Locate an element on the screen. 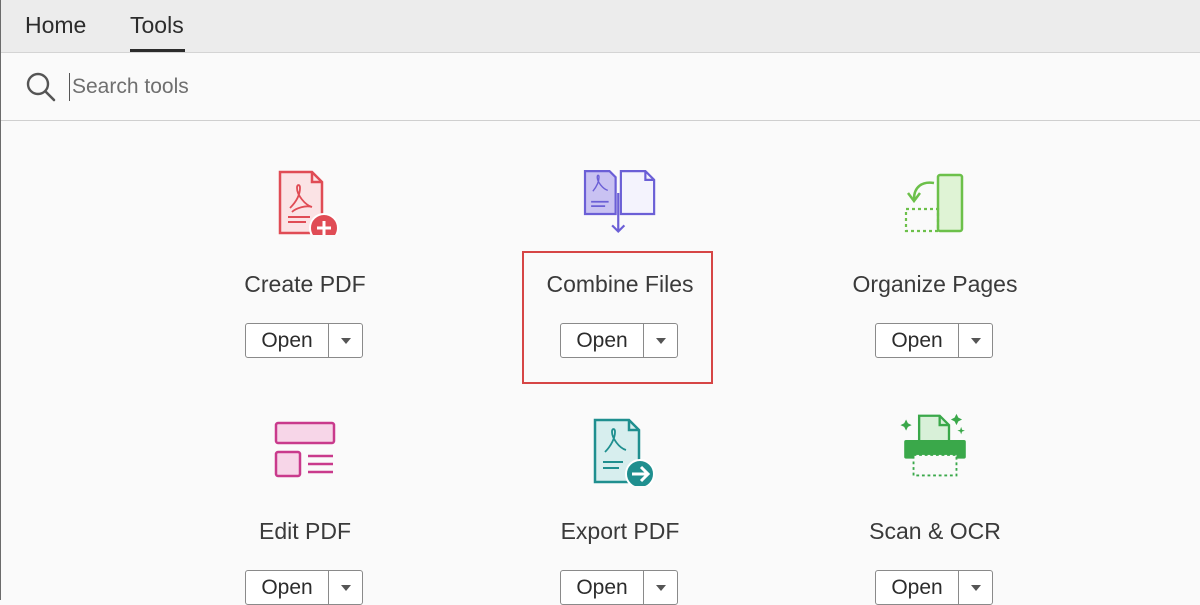 The image size is (1200, 605). tool-label: Export PDF is located at coordinates (620, 531).